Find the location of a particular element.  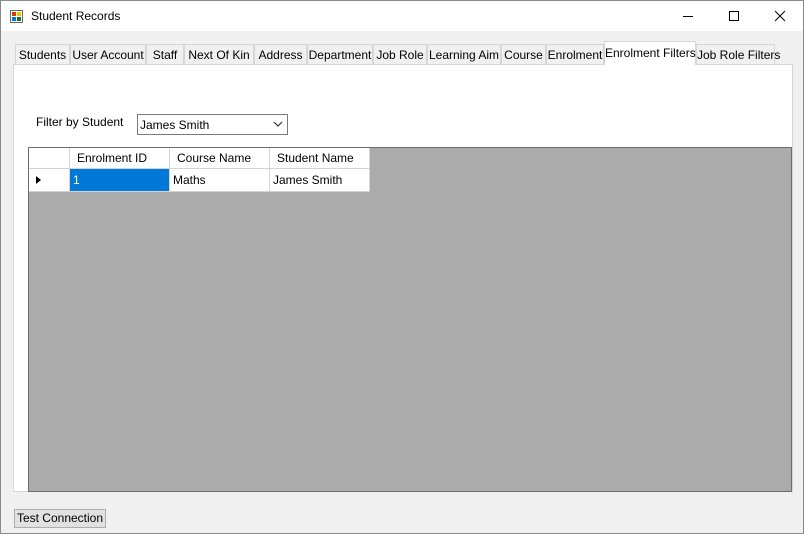

tab-job-role: Job Role is located at coordinates (400, 54).